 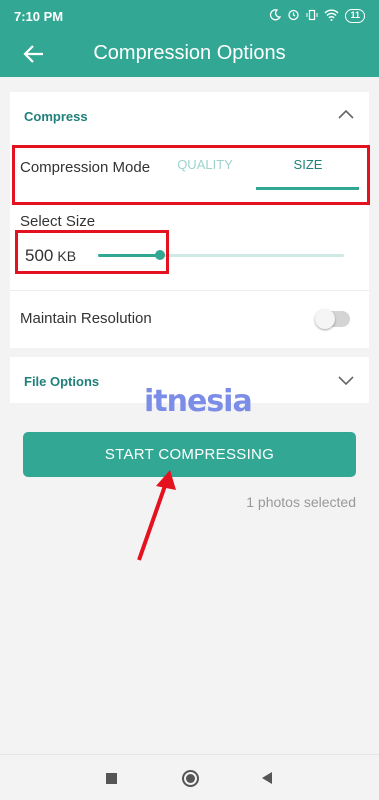 What do you see at coordinates (325, 319) in the screenshot?
I see `toggle-knob` at bounding box center [325, 319].